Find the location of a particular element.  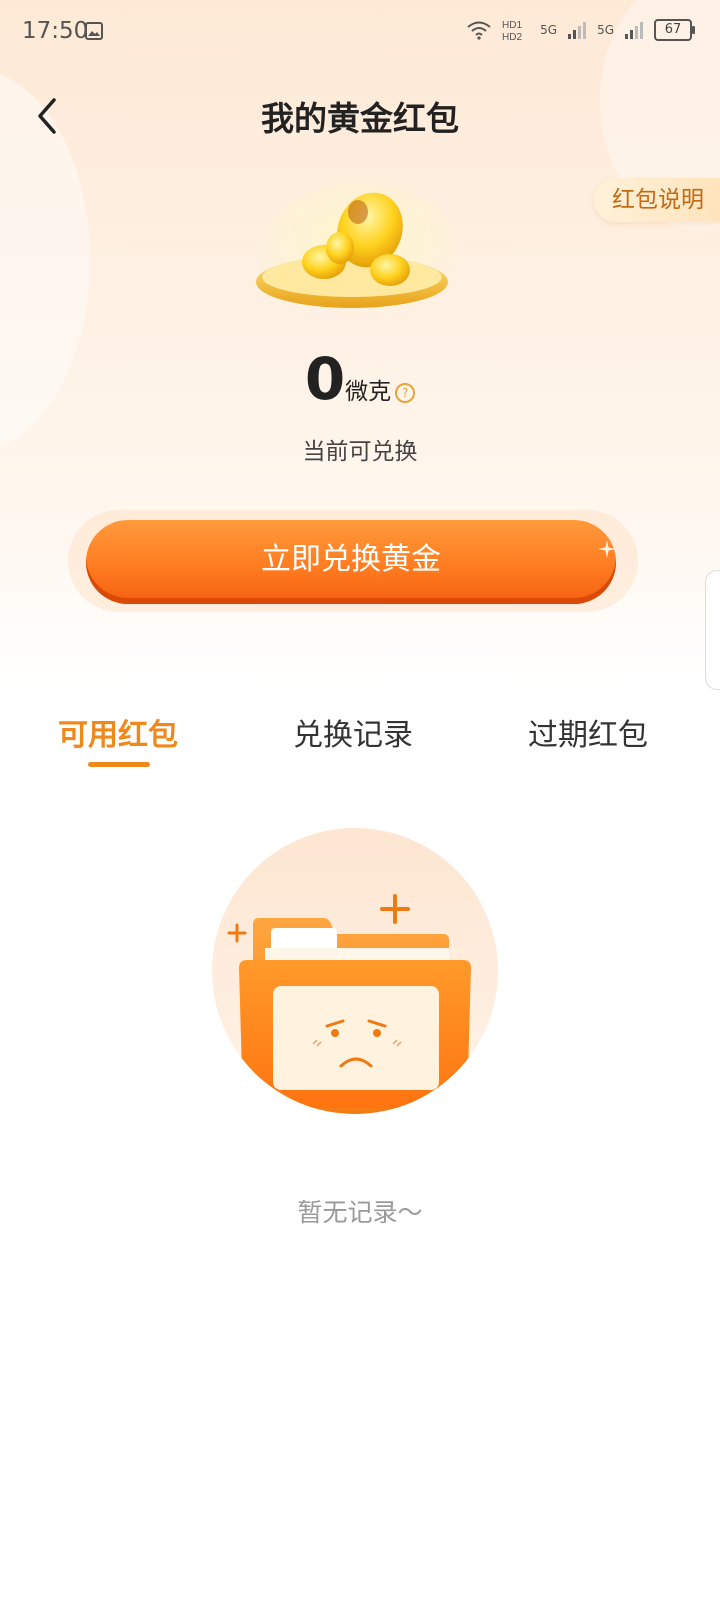

gold-bean-illustration is located at coordinates (358, 250).